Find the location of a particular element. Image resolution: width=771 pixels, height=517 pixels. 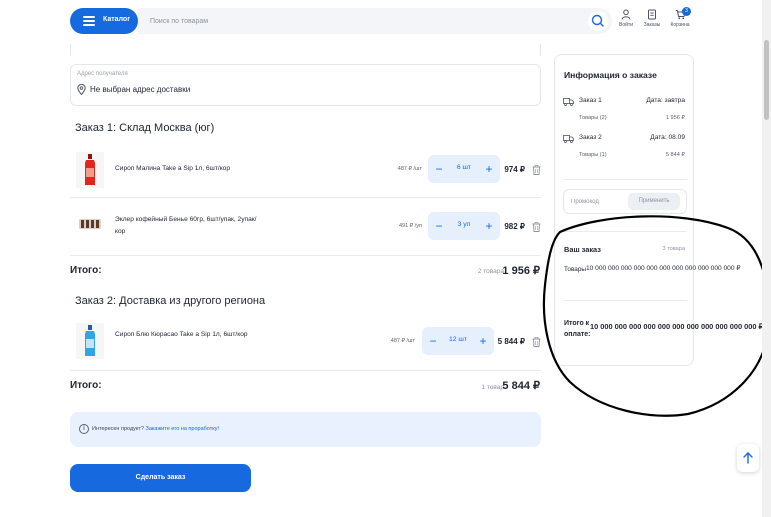

order-2-title: Заказ 2: Доставка из другого региона is located at coordinates (170, 301).